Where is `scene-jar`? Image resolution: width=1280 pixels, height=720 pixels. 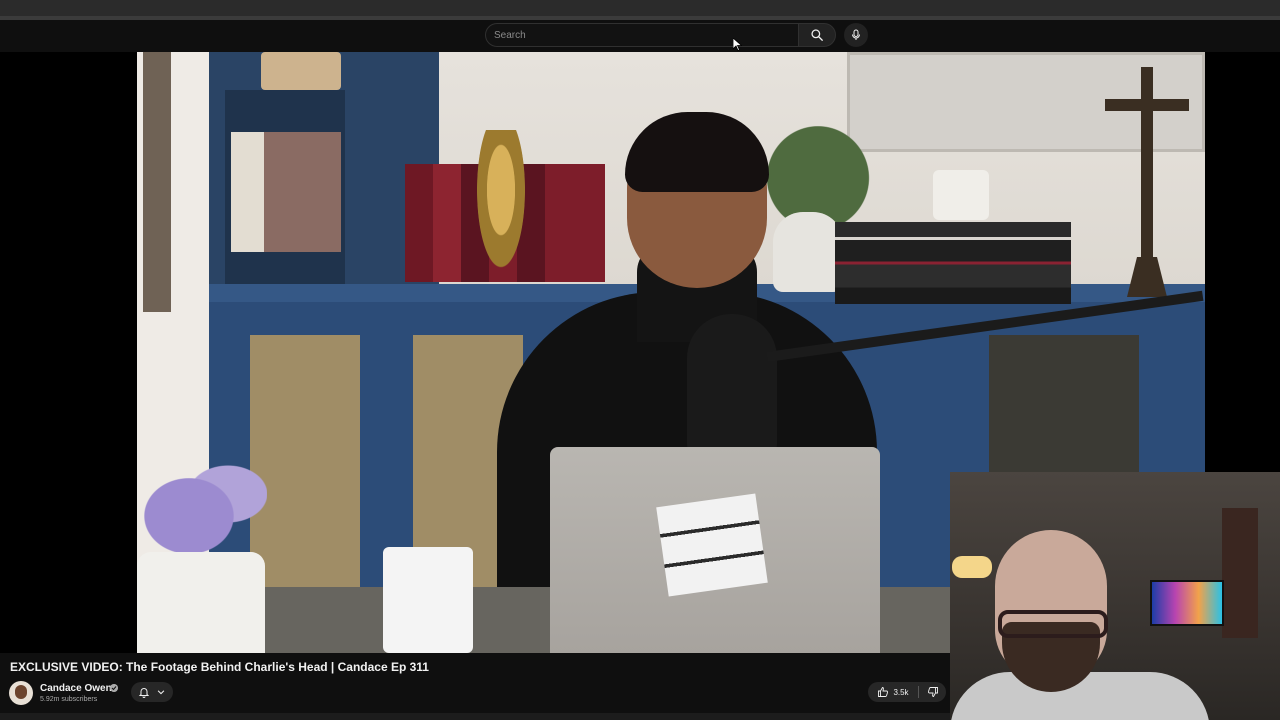 scene-jar is located at coordinates (301, 71).